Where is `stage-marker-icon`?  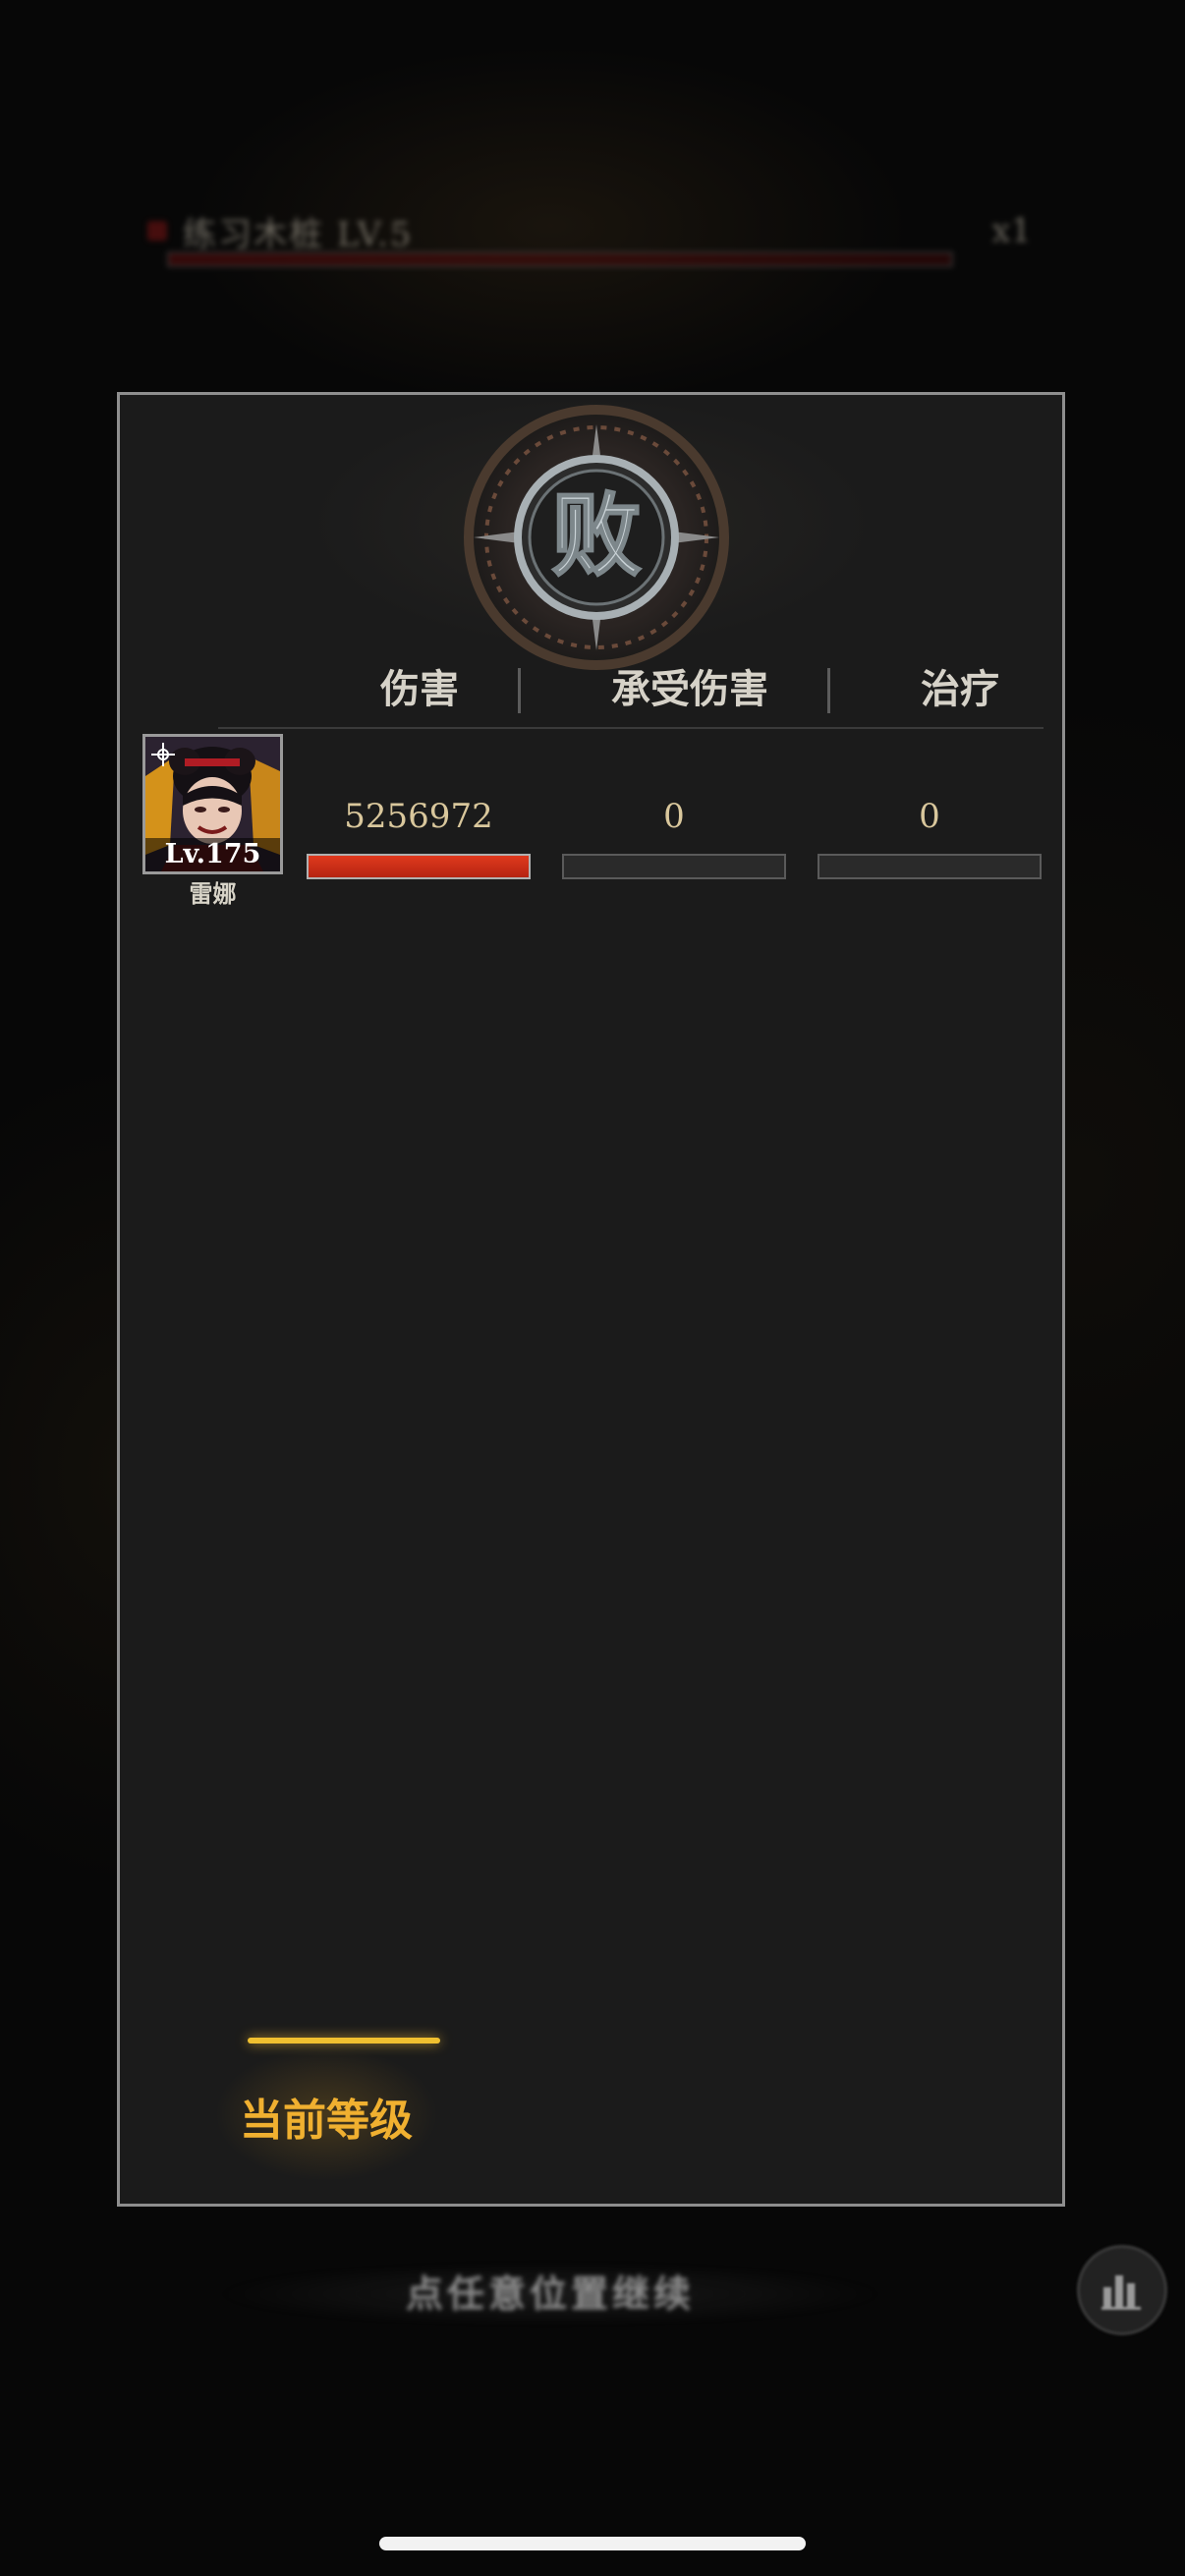 stage-marker-icon is located at coordinates (157, 231).